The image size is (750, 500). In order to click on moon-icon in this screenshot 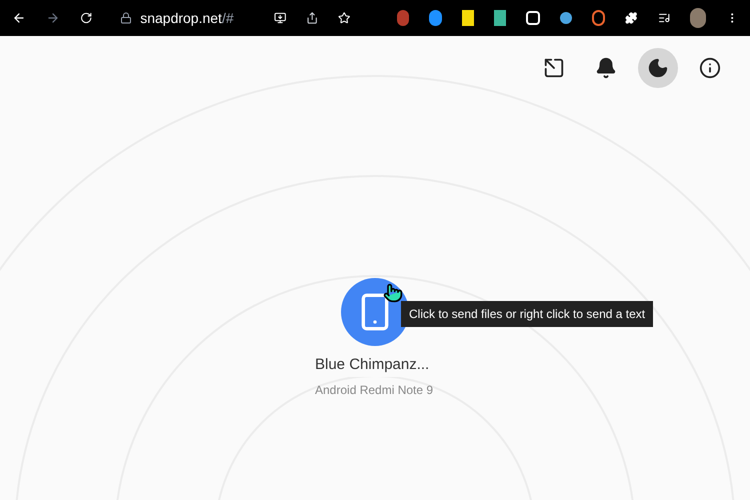, I will do `click(658, 68)`.